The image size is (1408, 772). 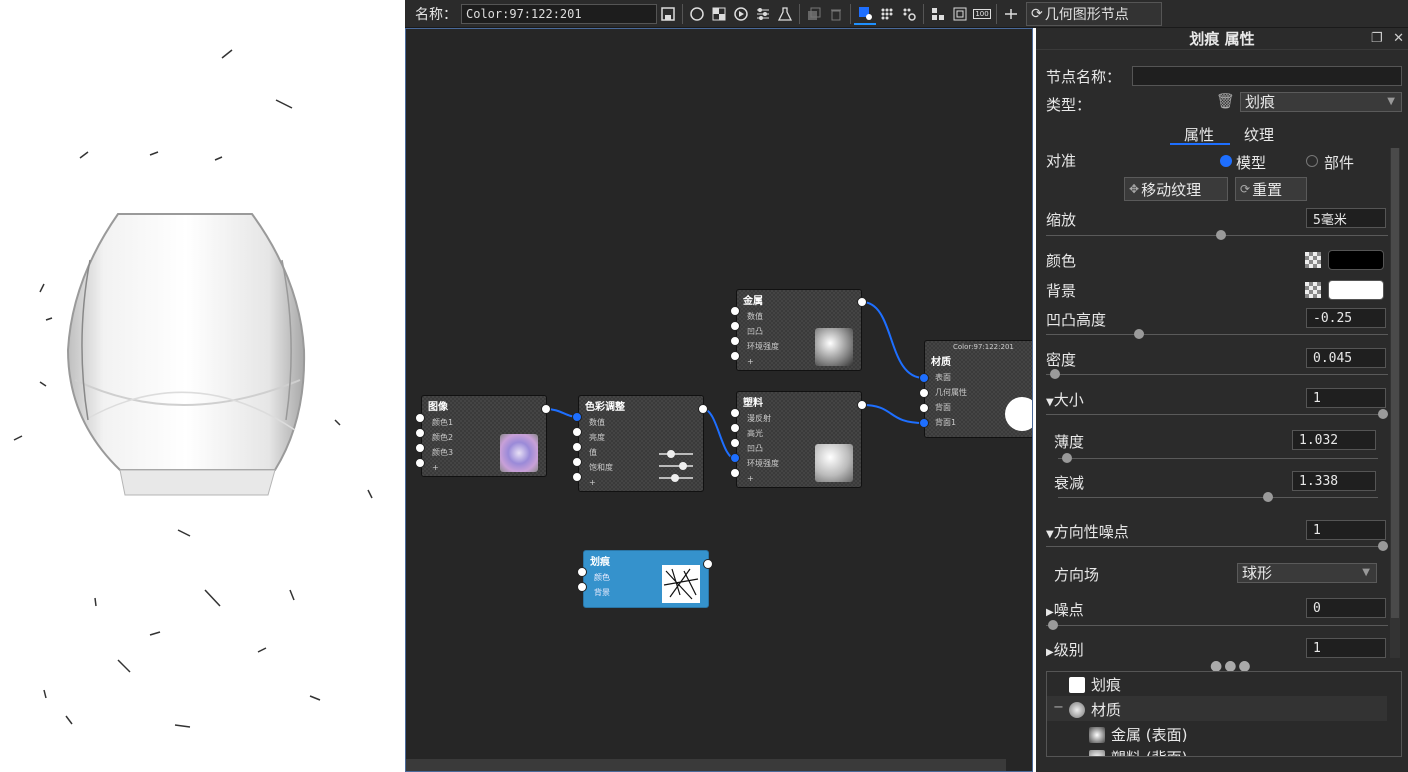 What do you see at coordinates (1259, 134) in the screenshot?
I see `tab-texture: 纹理` at bounding box center [1259, 134].